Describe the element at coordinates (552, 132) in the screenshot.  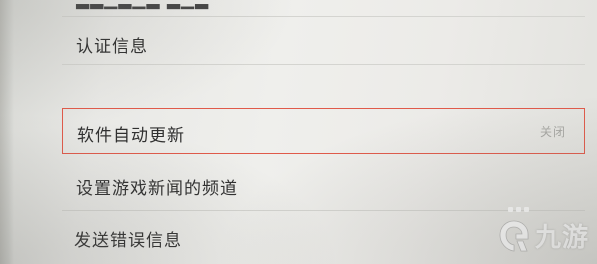
I see `auto-update-value: 关闭` at that location.